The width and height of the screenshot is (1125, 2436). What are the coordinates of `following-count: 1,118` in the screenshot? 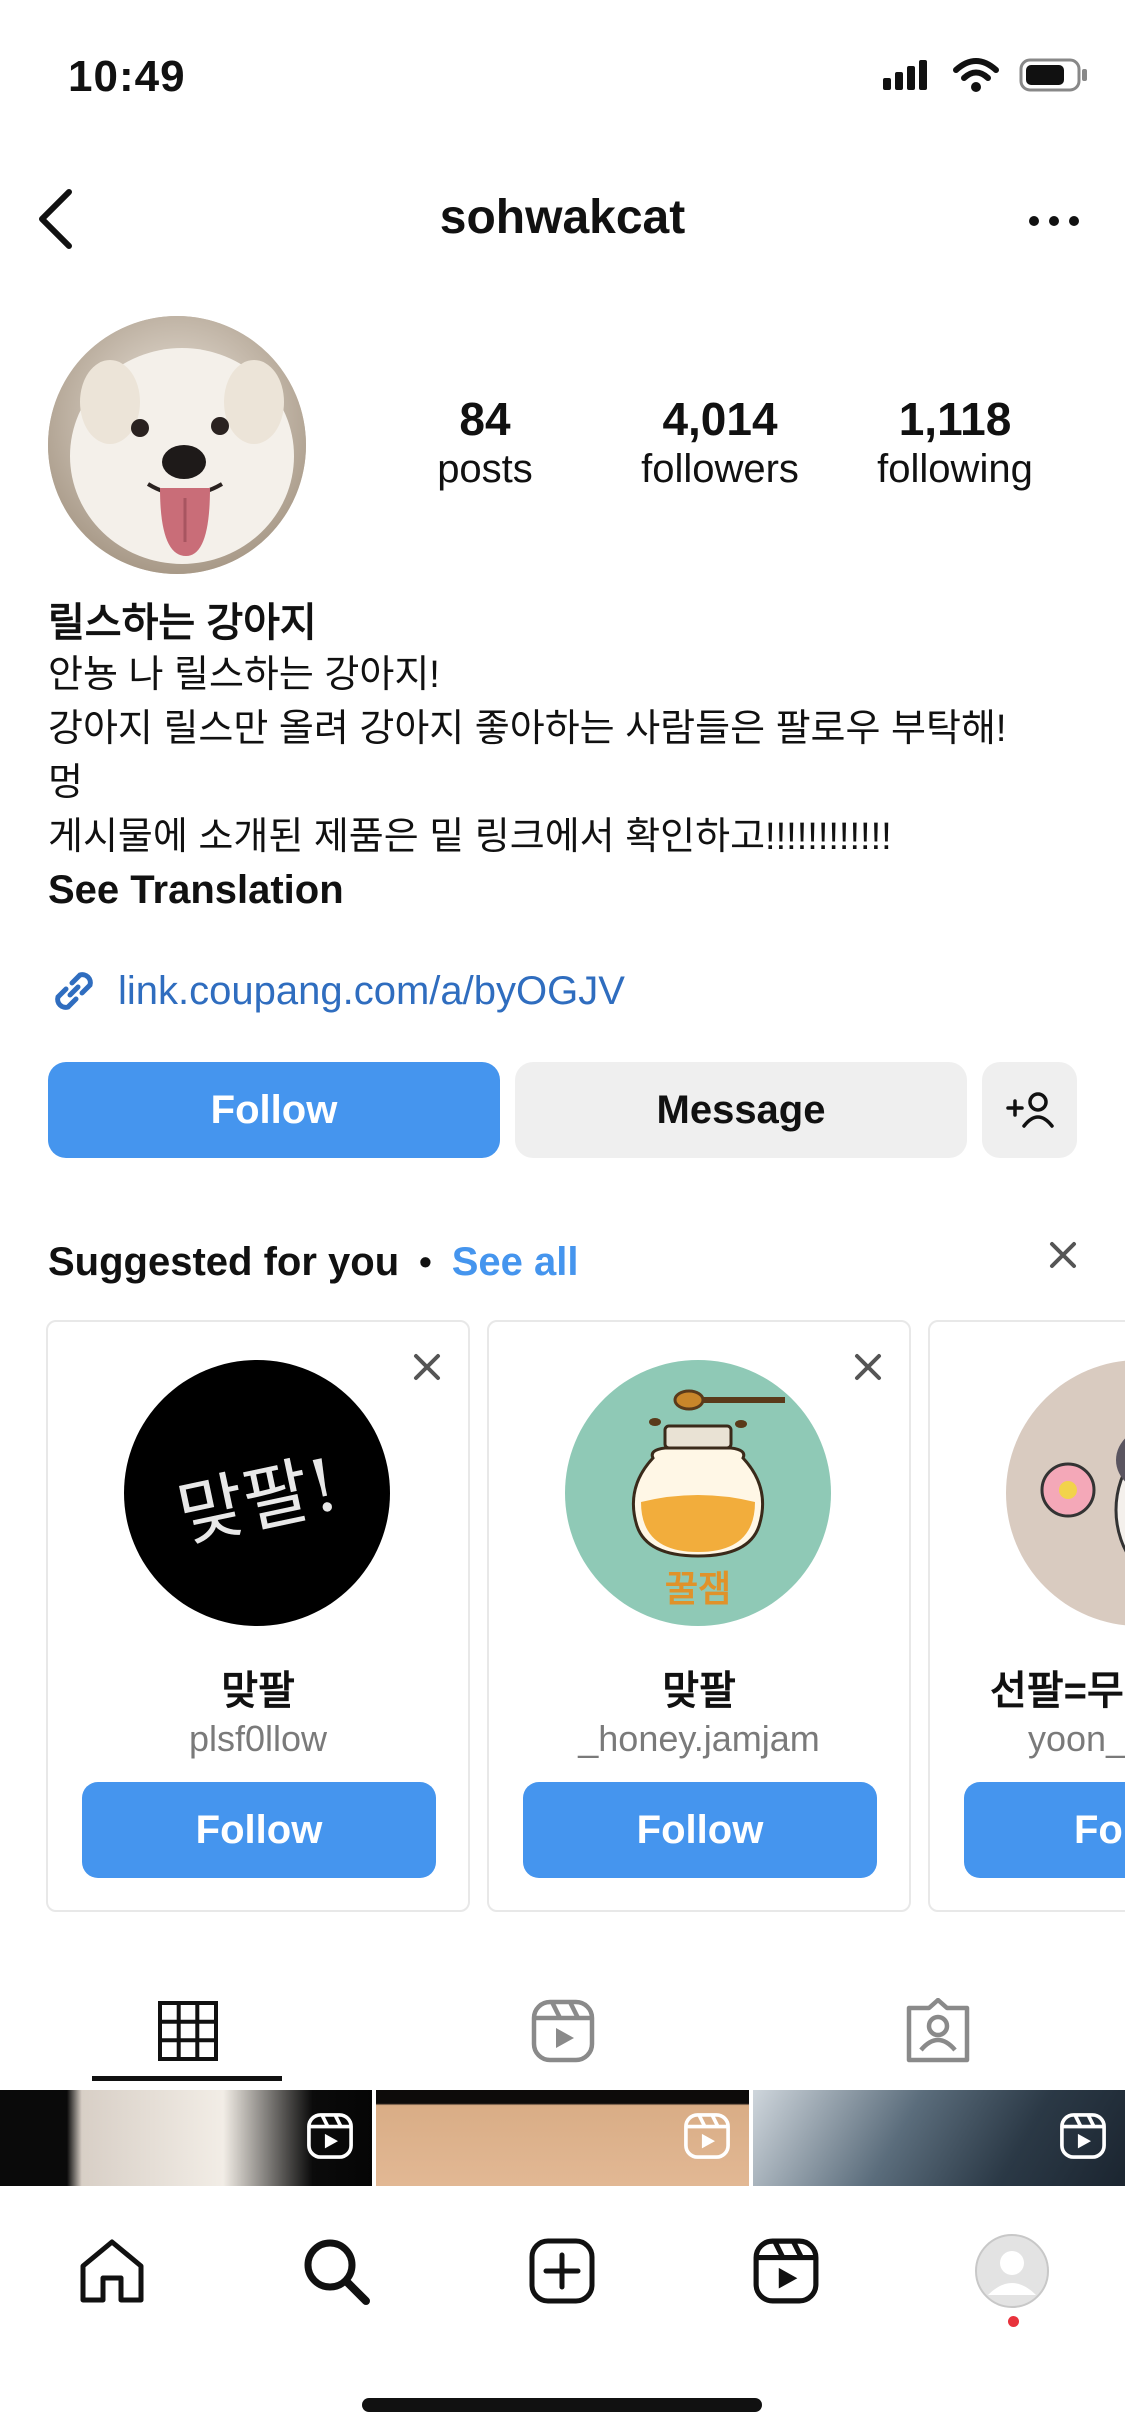 It's located at (955, 419).